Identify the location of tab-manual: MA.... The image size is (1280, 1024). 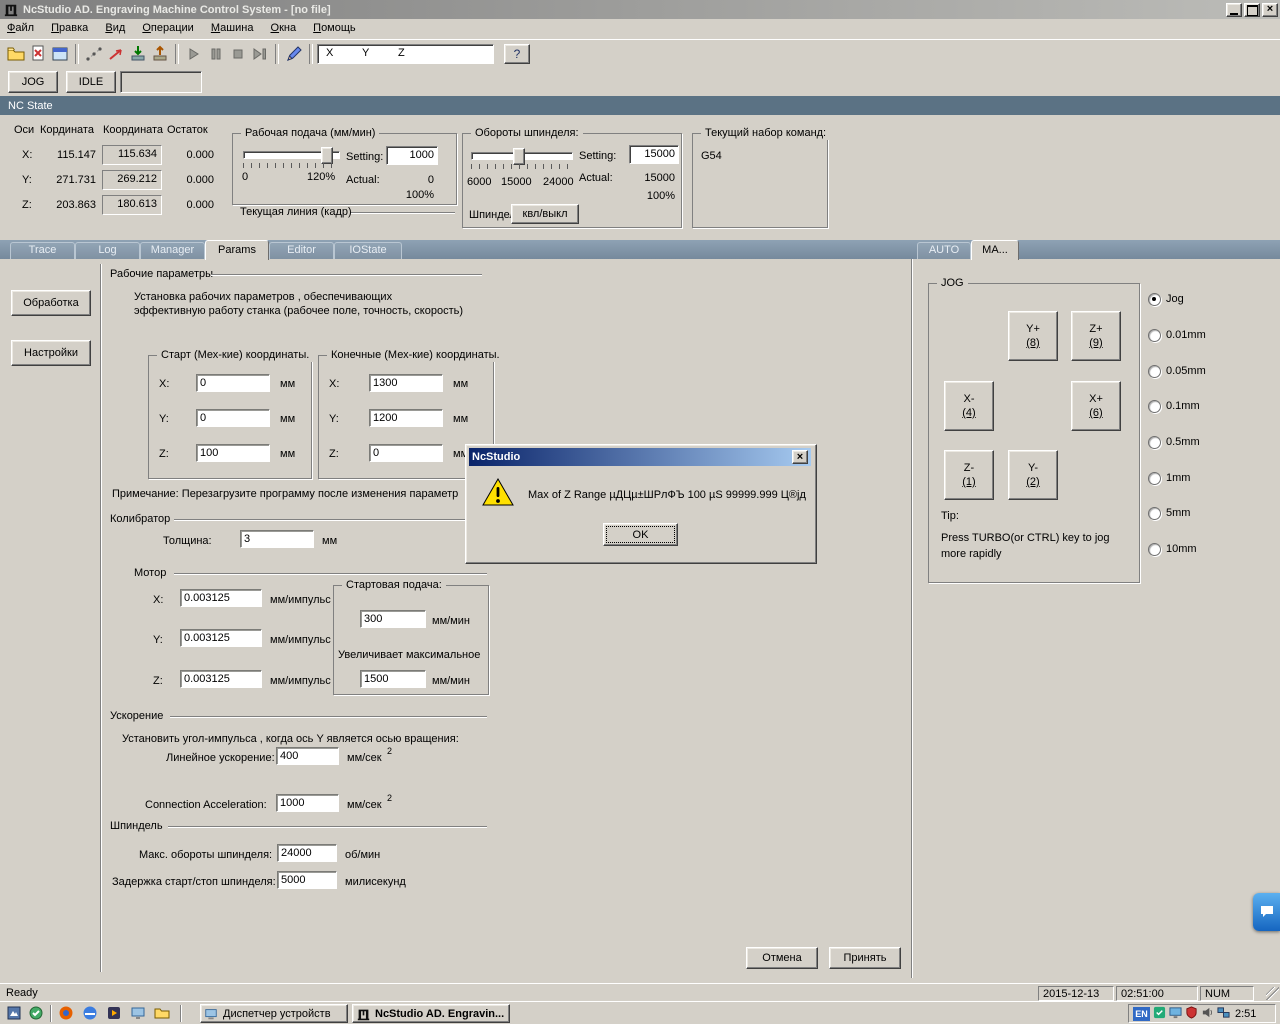
(995, 250).